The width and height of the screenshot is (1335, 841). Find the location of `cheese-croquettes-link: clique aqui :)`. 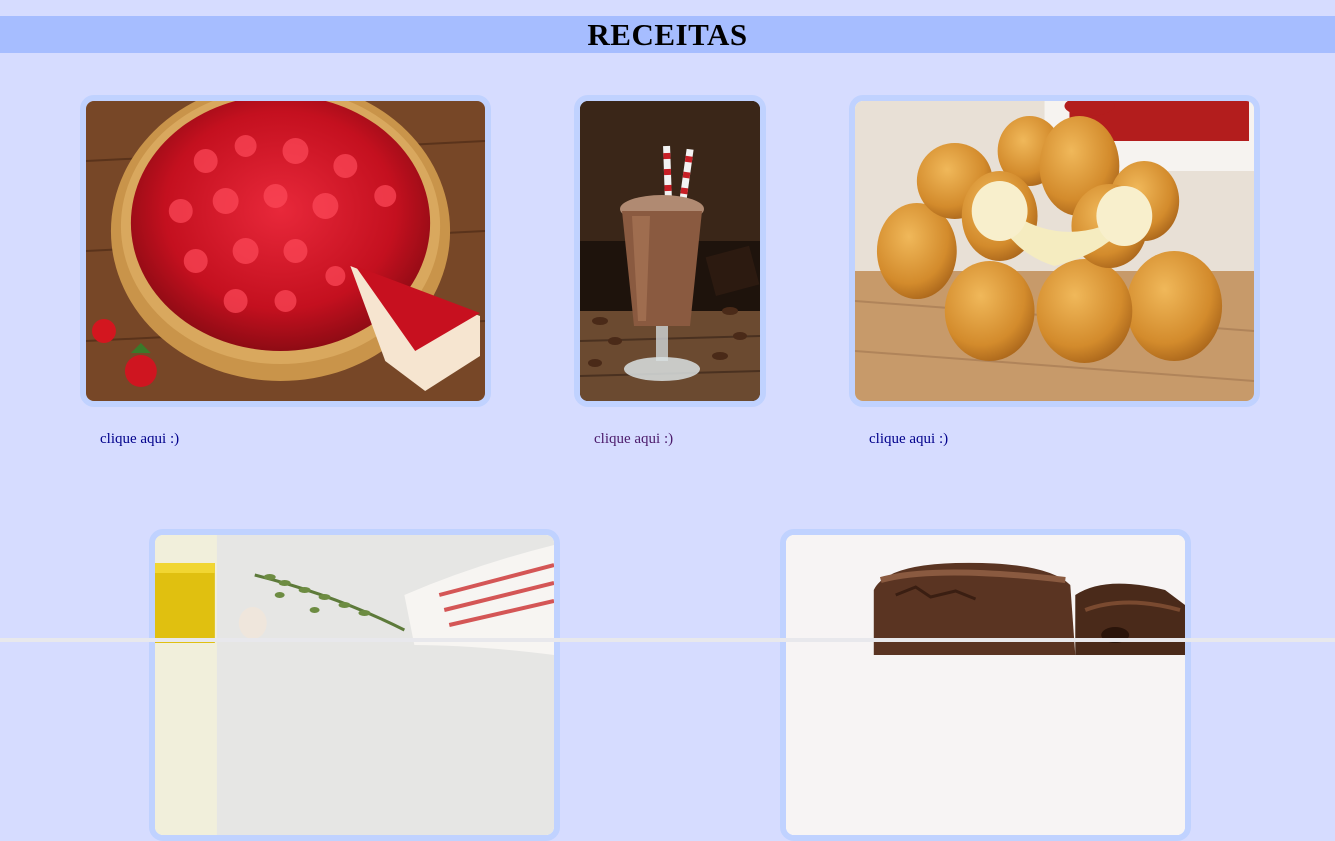

cheese-croquettes-link: clique aqui :) is located at coordinates (908, 439).